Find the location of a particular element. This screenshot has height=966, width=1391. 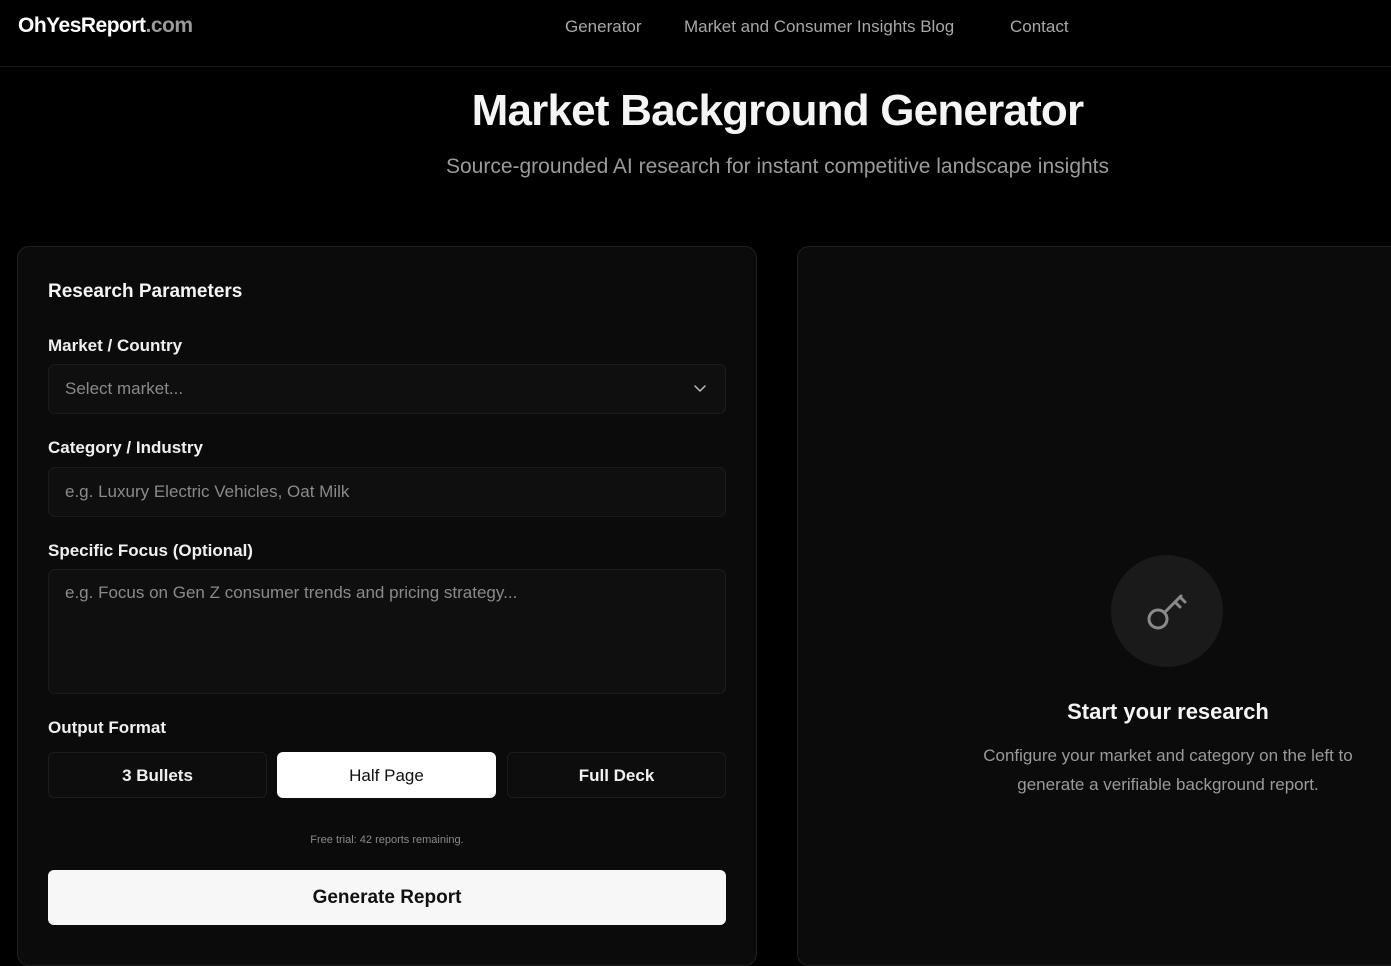

empty-state-icon-badge is located at coordinates (1167, 611).